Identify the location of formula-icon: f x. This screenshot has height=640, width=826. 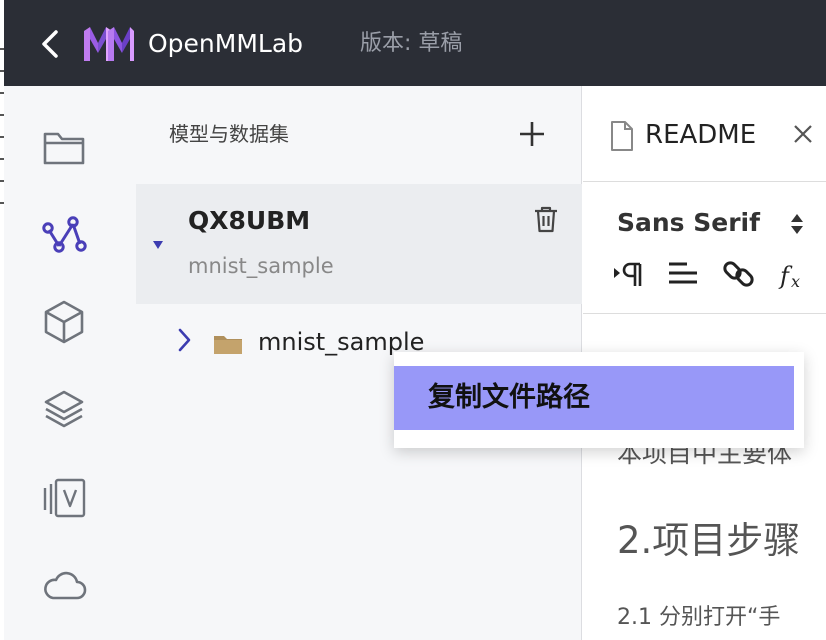
(795, 274).